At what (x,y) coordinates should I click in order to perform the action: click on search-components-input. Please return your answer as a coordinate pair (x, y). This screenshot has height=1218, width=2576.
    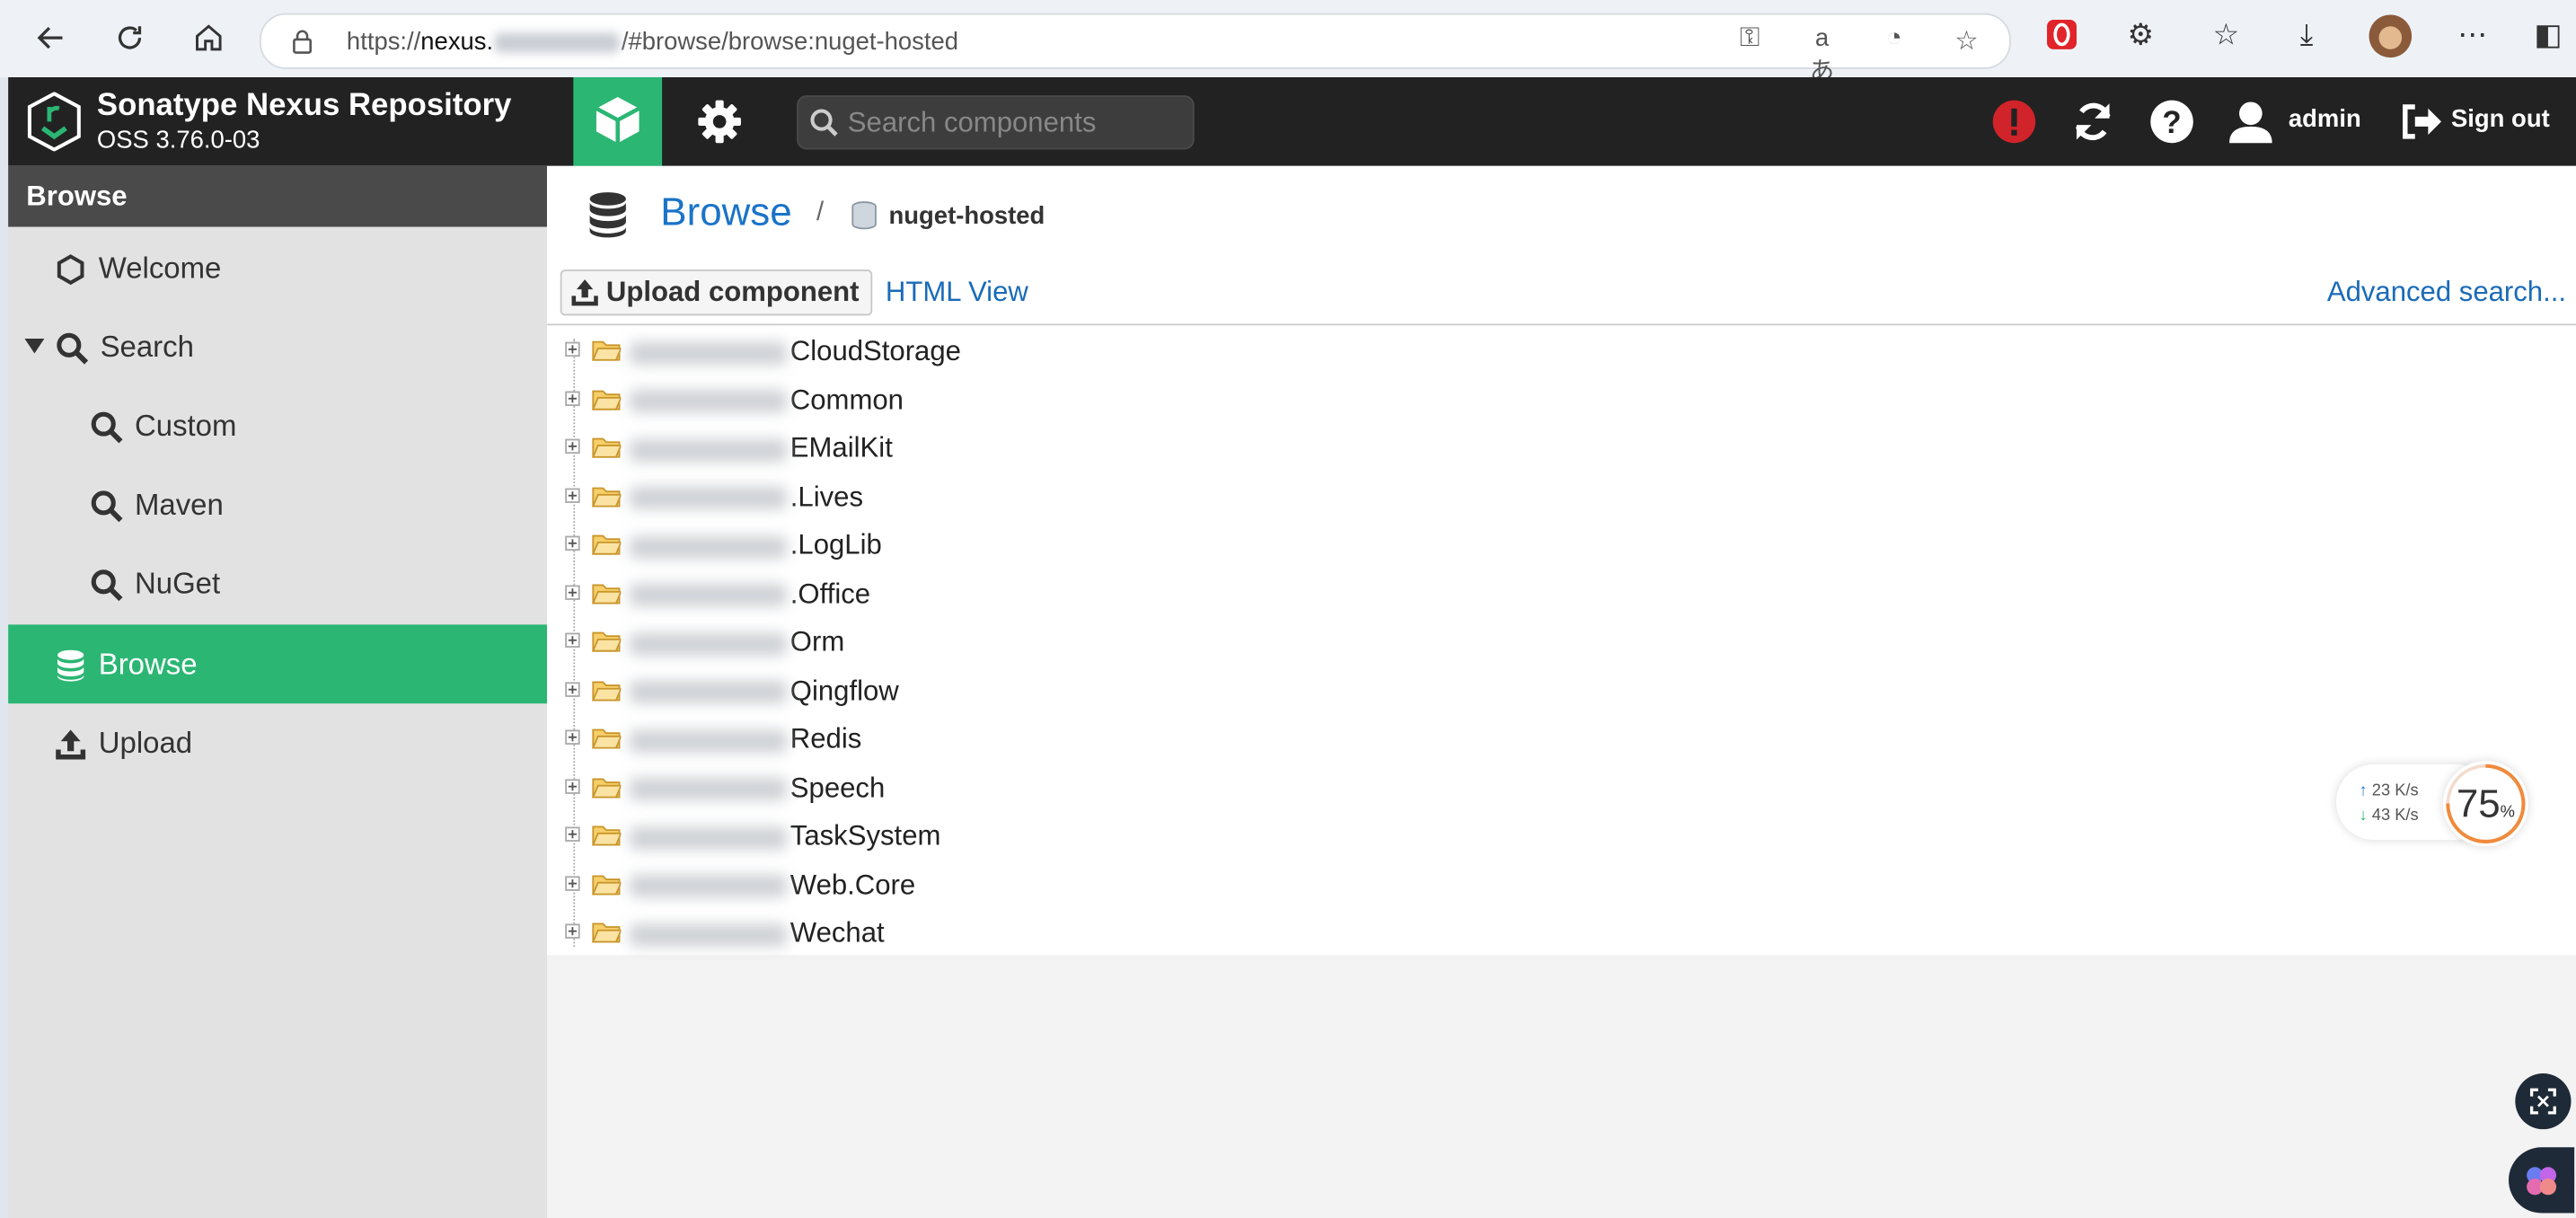
    Looking at the image, I should click on (1012, 123).